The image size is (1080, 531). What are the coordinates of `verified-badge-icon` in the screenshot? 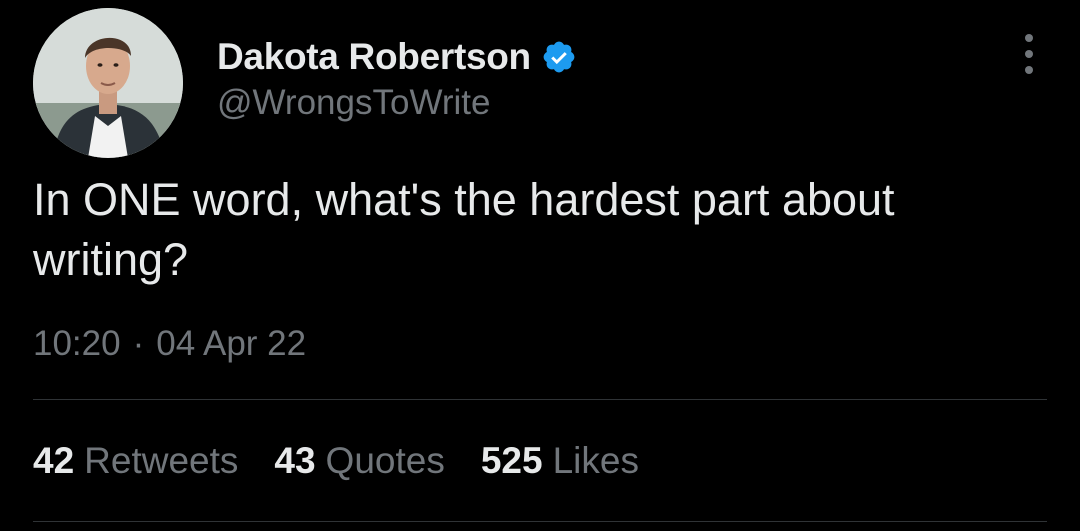 It's located at (559, 57).